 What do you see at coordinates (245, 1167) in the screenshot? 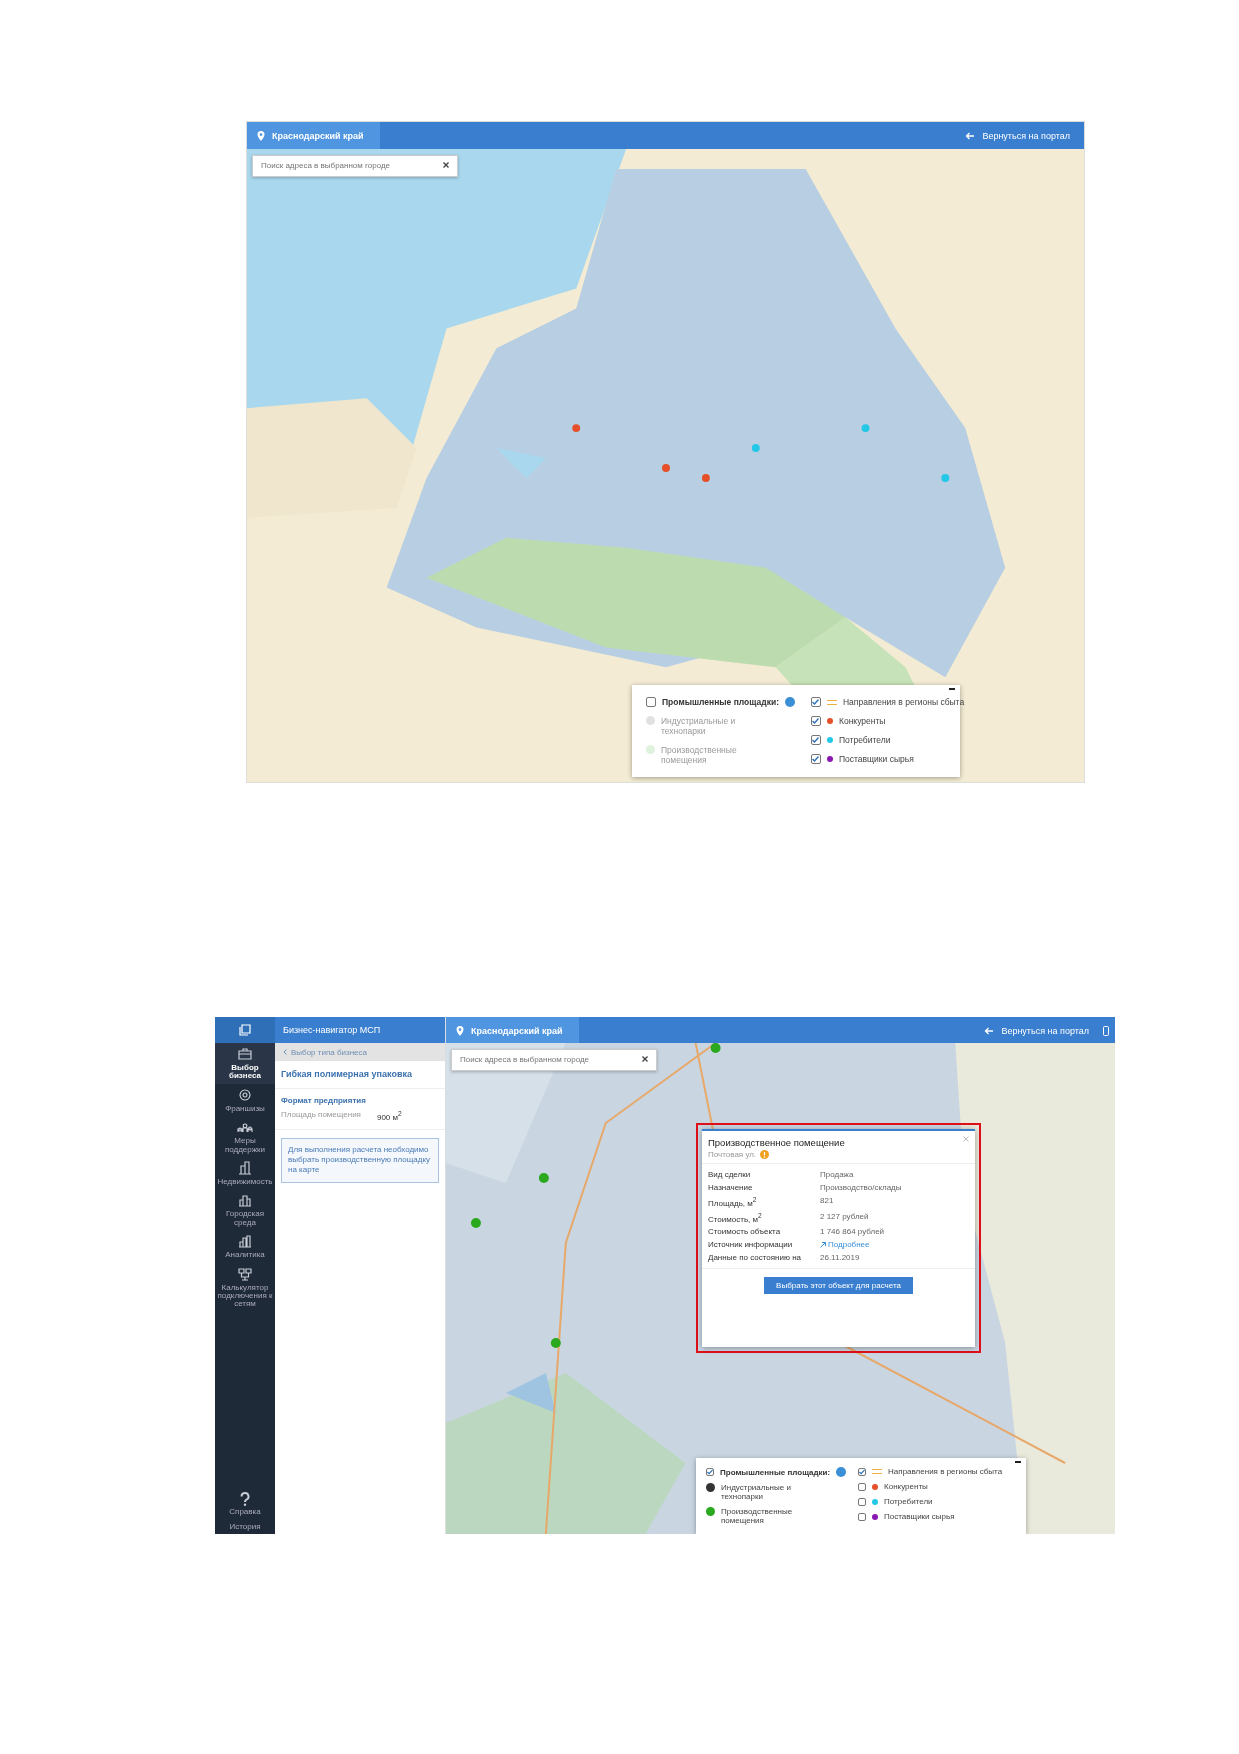
I see `building-icon` at bounding box center [245, 1167].